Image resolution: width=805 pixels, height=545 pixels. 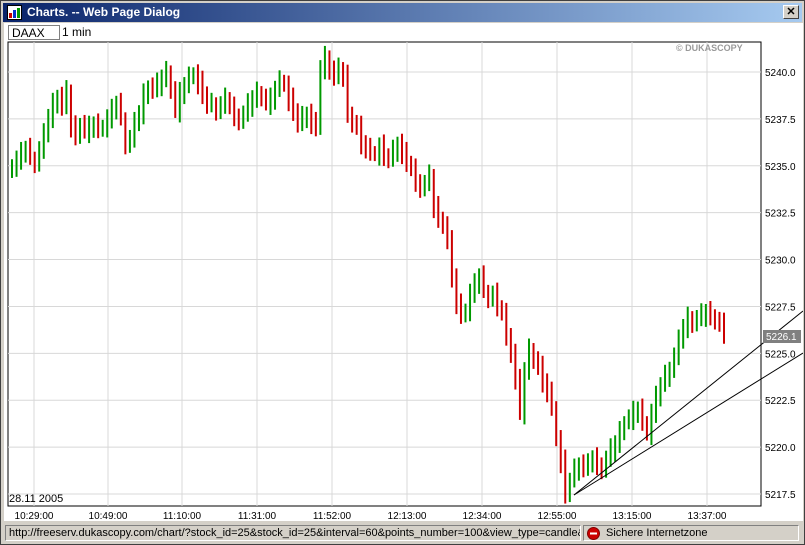 I want to click on security-zone-label: Sichere Internetzone, so click(x=657, y=533).